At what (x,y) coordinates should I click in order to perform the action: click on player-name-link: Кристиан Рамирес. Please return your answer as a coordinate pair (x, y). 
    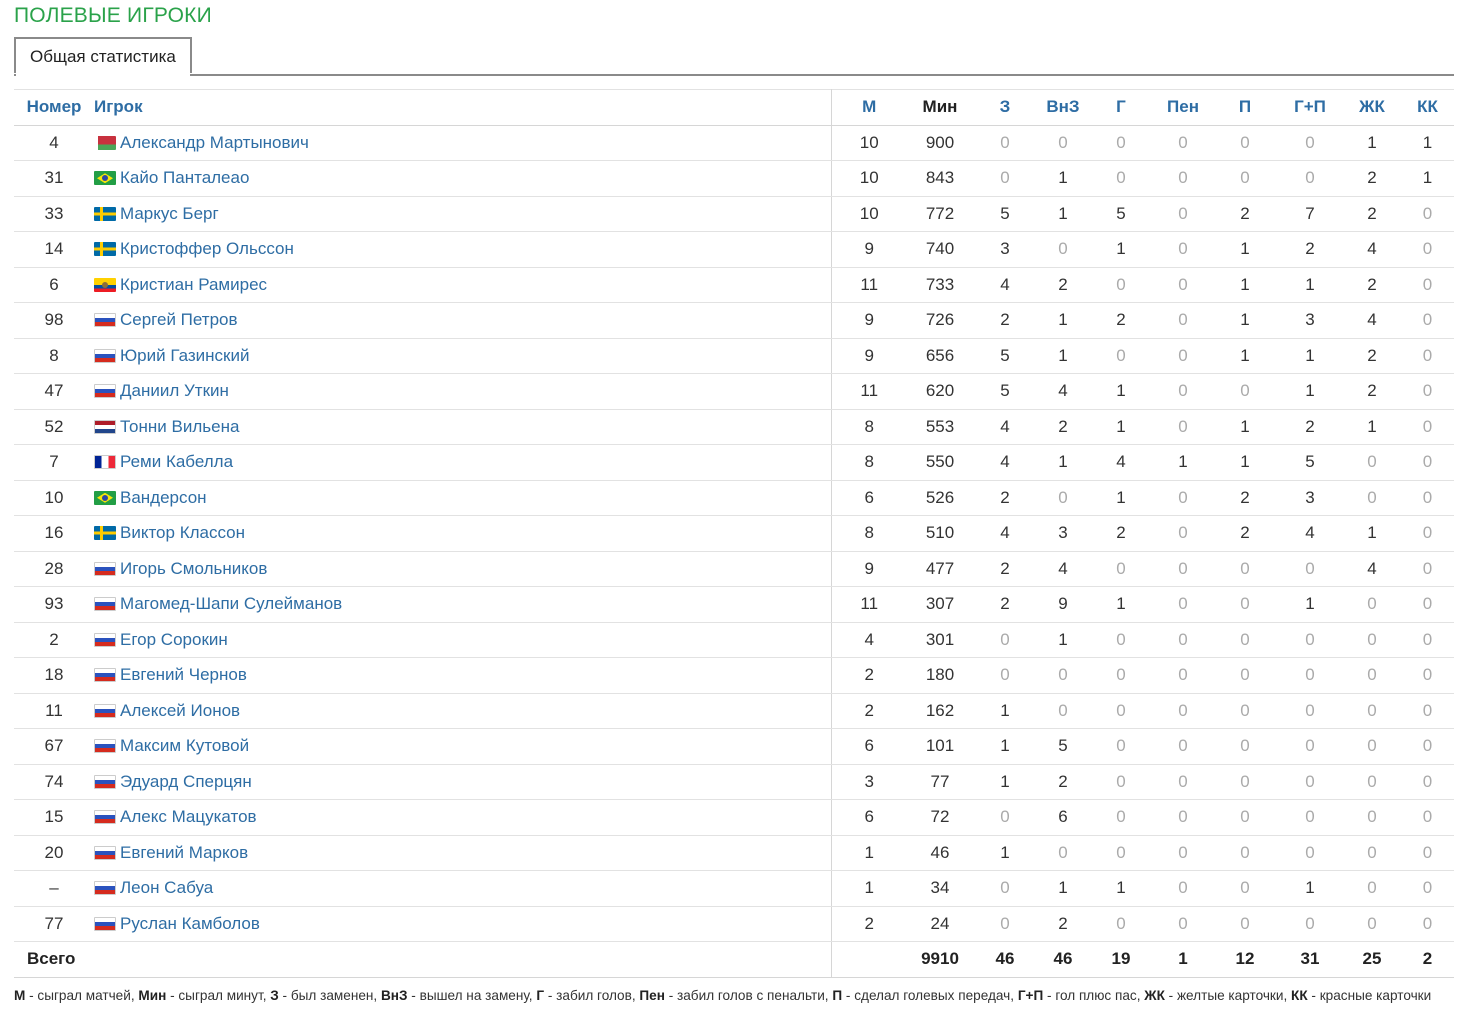
    Looking at the image, I should click on (193, 284).